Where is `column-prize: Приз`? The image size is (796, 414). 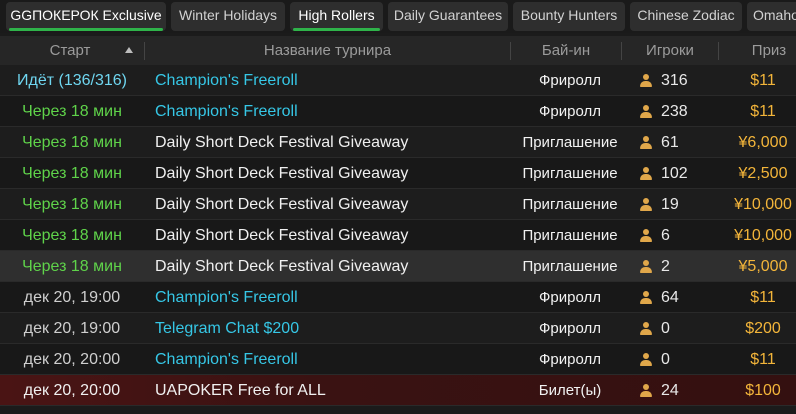
column-prize: Приз is located at coordinates (757, 50).